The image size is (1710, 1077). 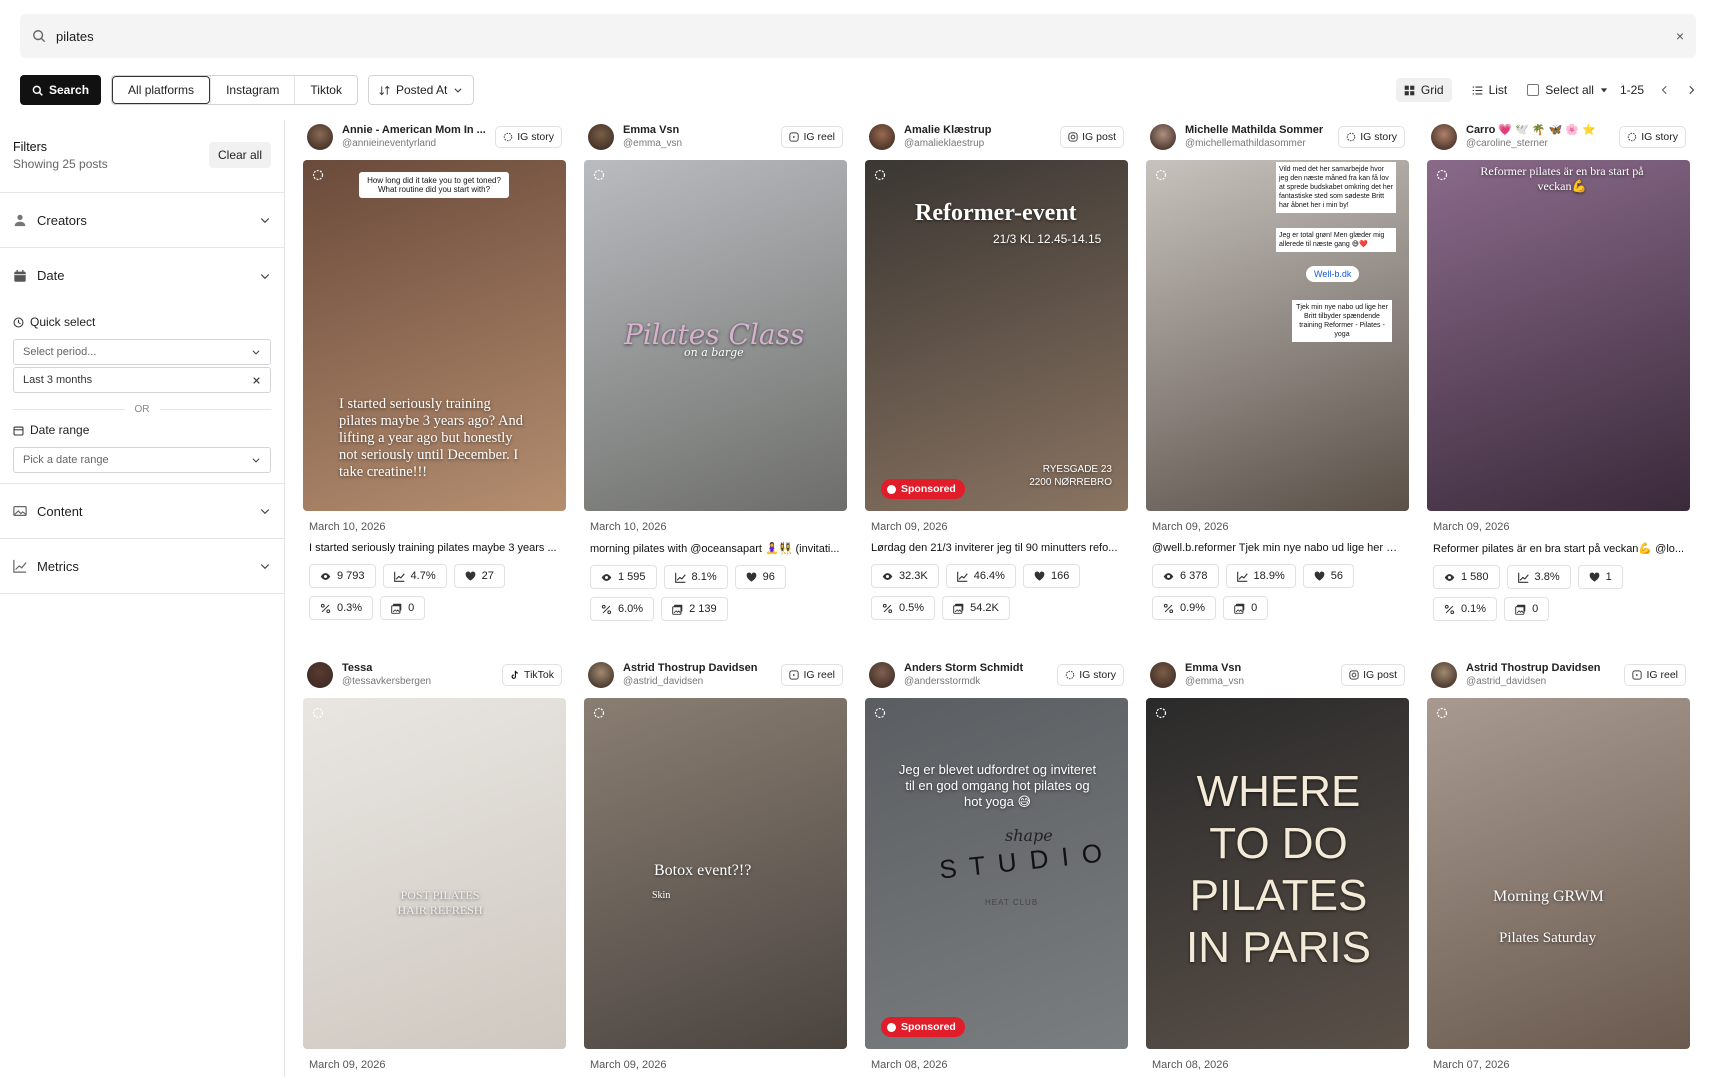 What do you see at coordinates (1498, 90) in the screenshot?
I see `list-label: List` at bounding box center [1498, 90].